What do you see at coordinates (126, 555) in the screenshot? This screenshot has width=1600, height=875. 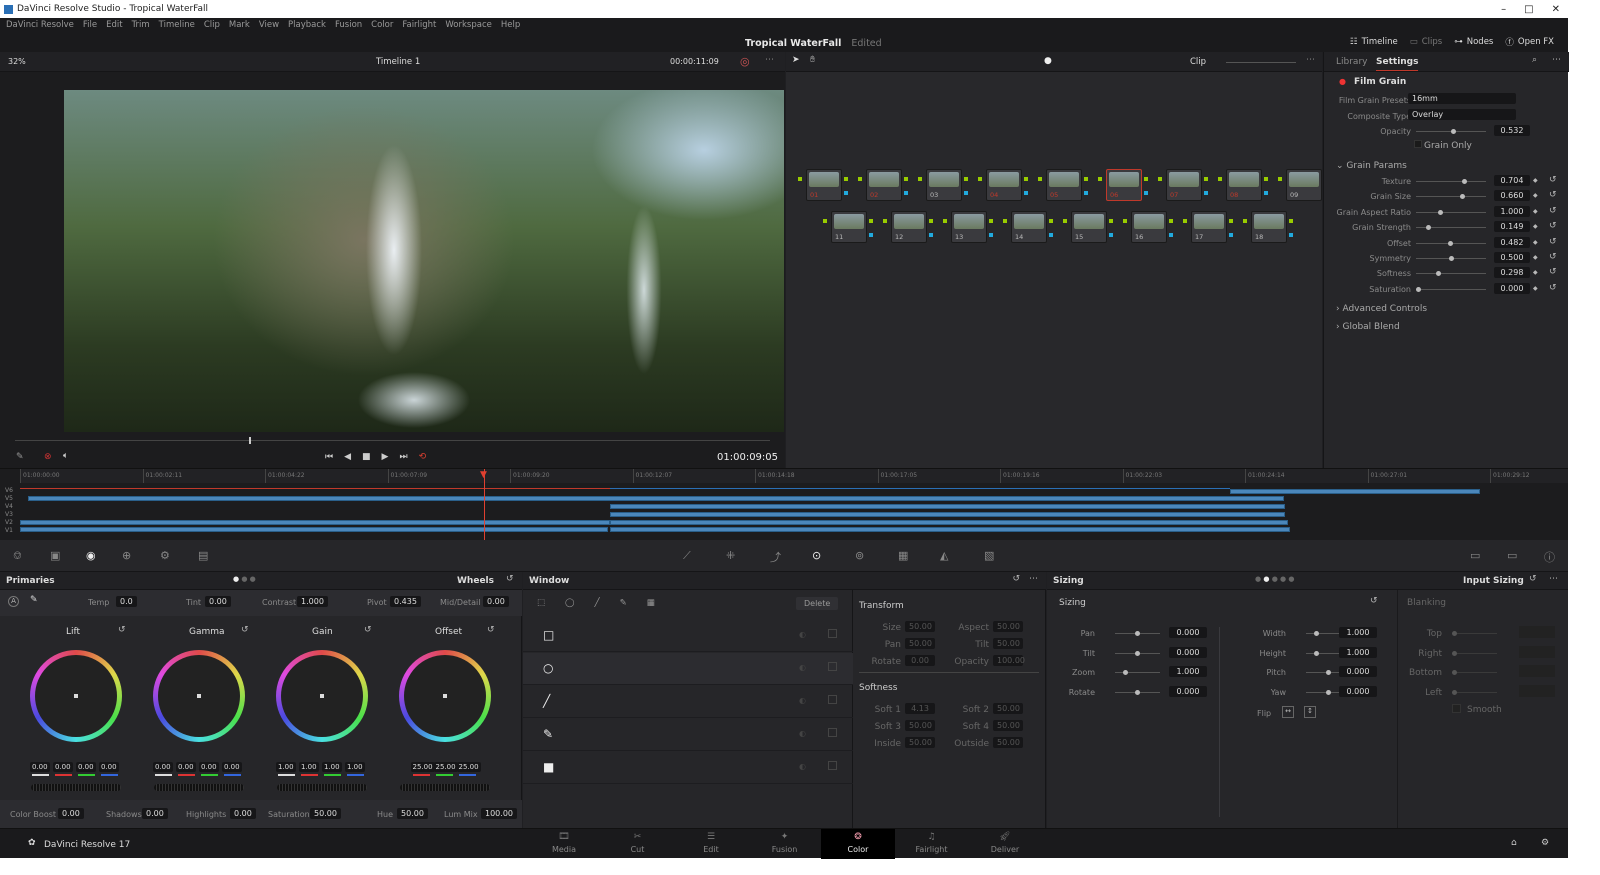 I see `hdr-icon: ⊕` at bounding box center [126, 555].